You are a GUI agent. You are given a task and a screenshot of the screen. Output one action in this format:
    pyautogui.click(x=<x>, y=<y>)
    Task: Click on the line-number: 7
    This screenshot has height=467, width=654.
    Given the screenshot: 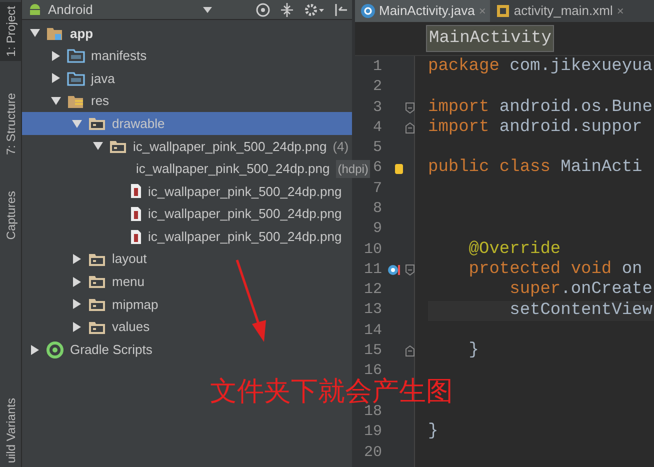 What is the action you would take?
    pyautogui.click(x=377, y=188)
    